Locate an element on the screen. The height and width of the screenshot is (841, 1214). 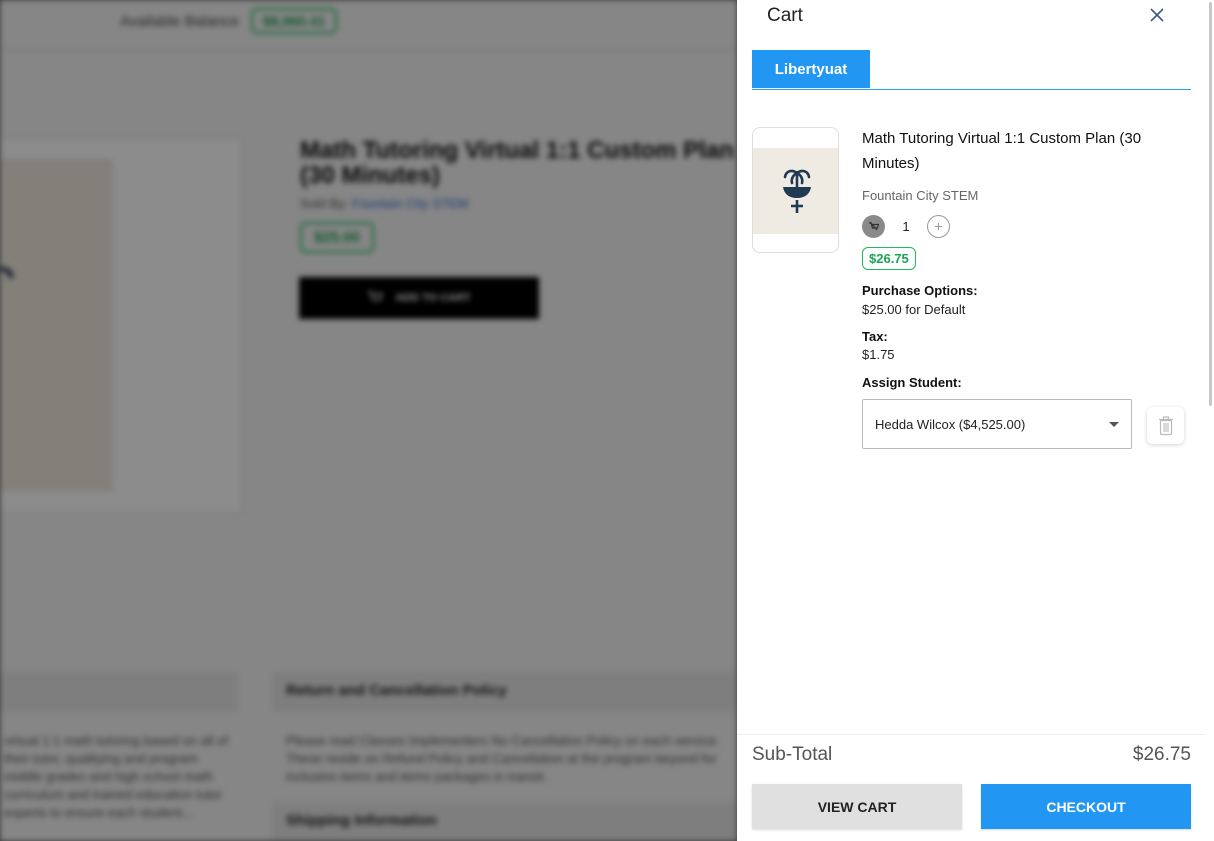
trash-icon is located at coordinates (1165, 425).